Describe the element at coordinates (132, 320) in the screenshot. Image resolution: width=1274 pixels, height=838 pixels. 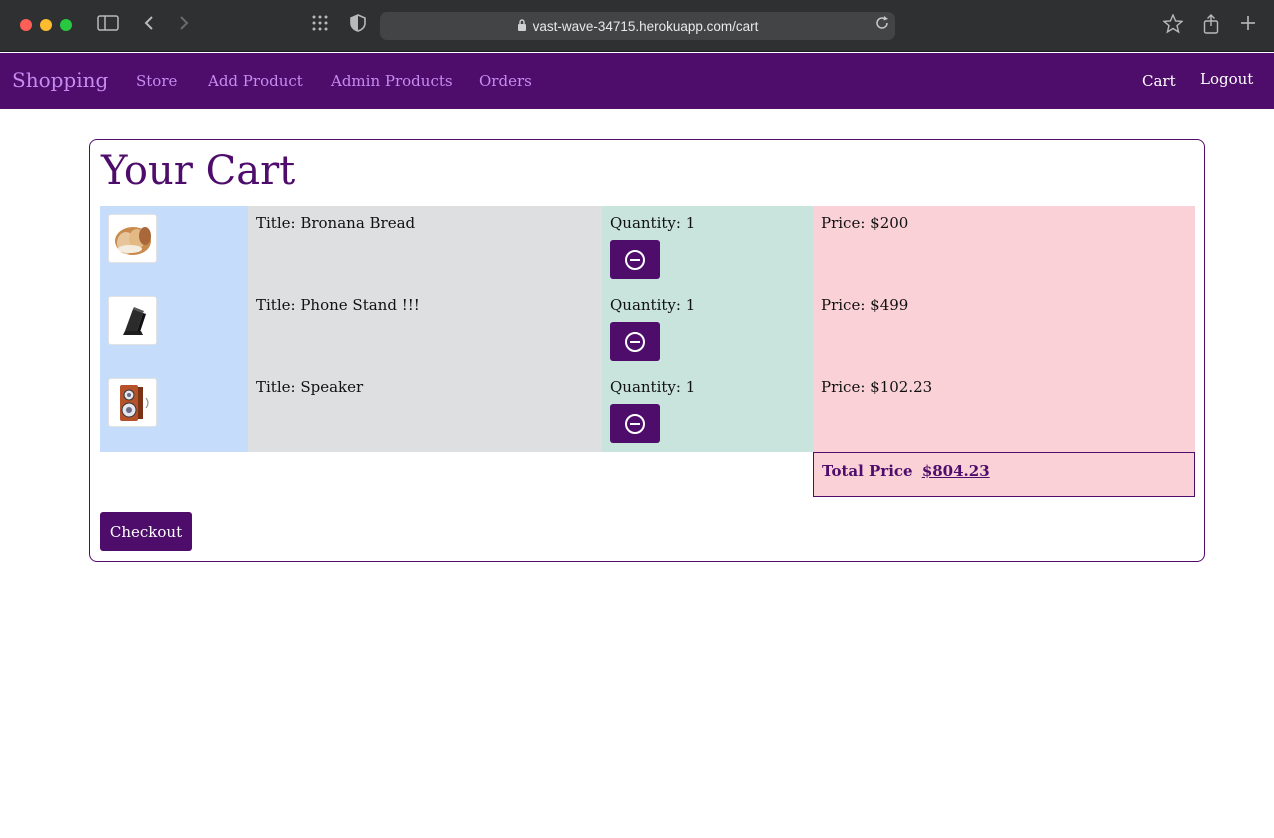
I see `phone-stand-image` at that location.